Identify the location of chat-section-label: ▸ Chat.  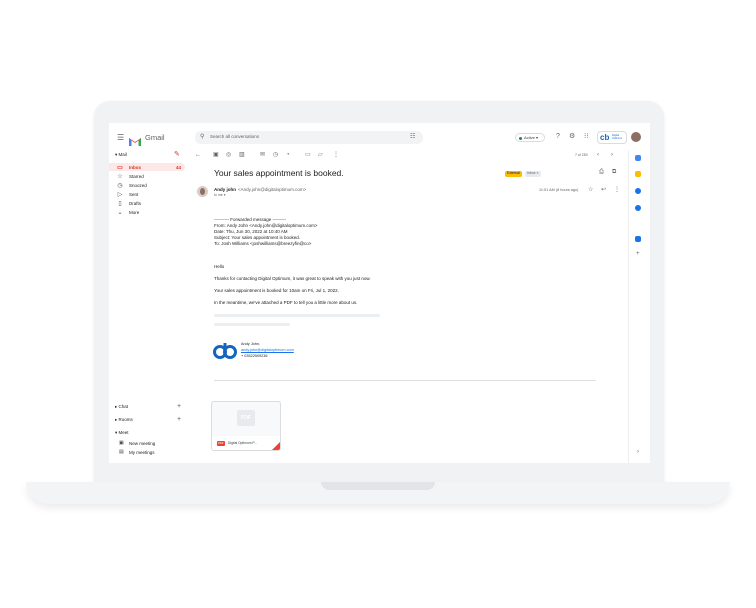
(121, 407).